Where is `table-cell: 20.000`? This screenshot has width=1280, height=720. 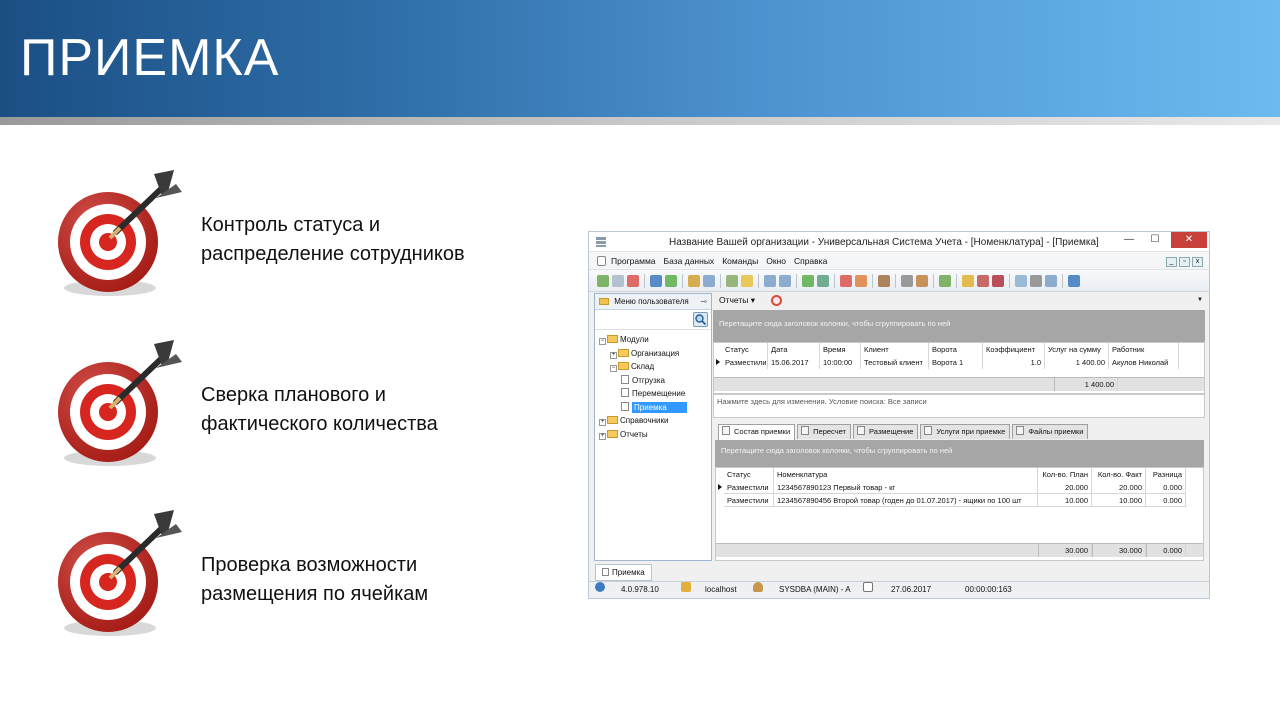 table-cell: 20.000 is located at coordinates (1119, 487).